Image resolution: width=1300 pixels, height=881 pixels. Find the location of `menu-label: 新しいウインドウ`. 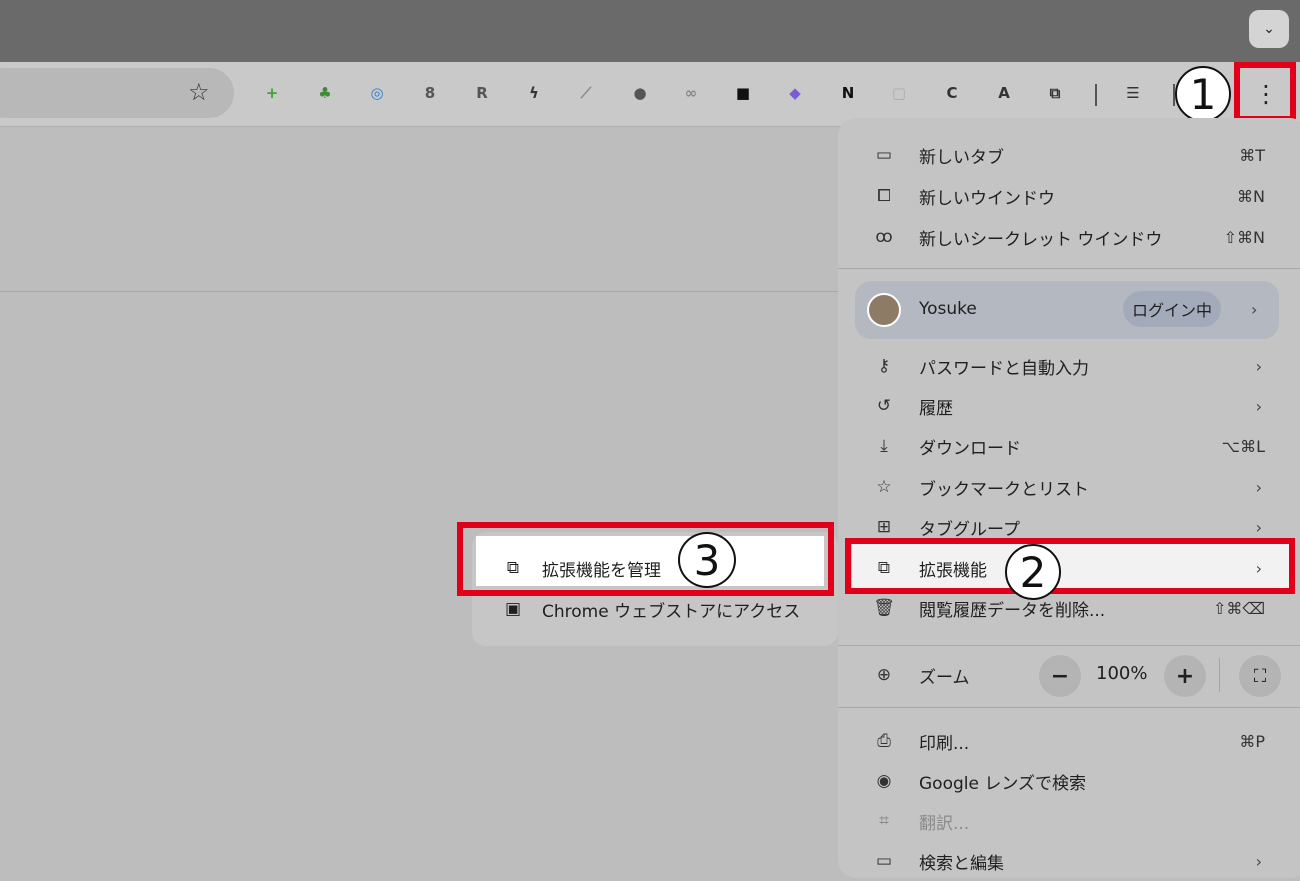

menu-label: 新しいウインドウ is located at coordinates (987, 198).